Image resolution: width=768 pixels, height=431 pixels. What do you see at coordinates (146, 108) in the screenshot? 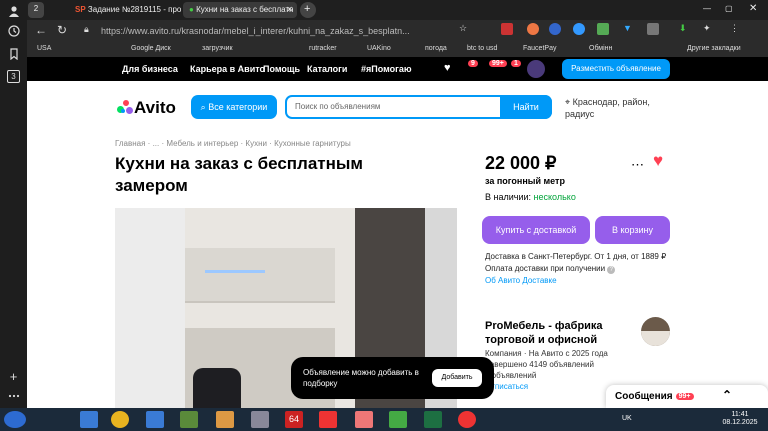
I see `avito-logo: Avito` at bounding box center [146, 108].